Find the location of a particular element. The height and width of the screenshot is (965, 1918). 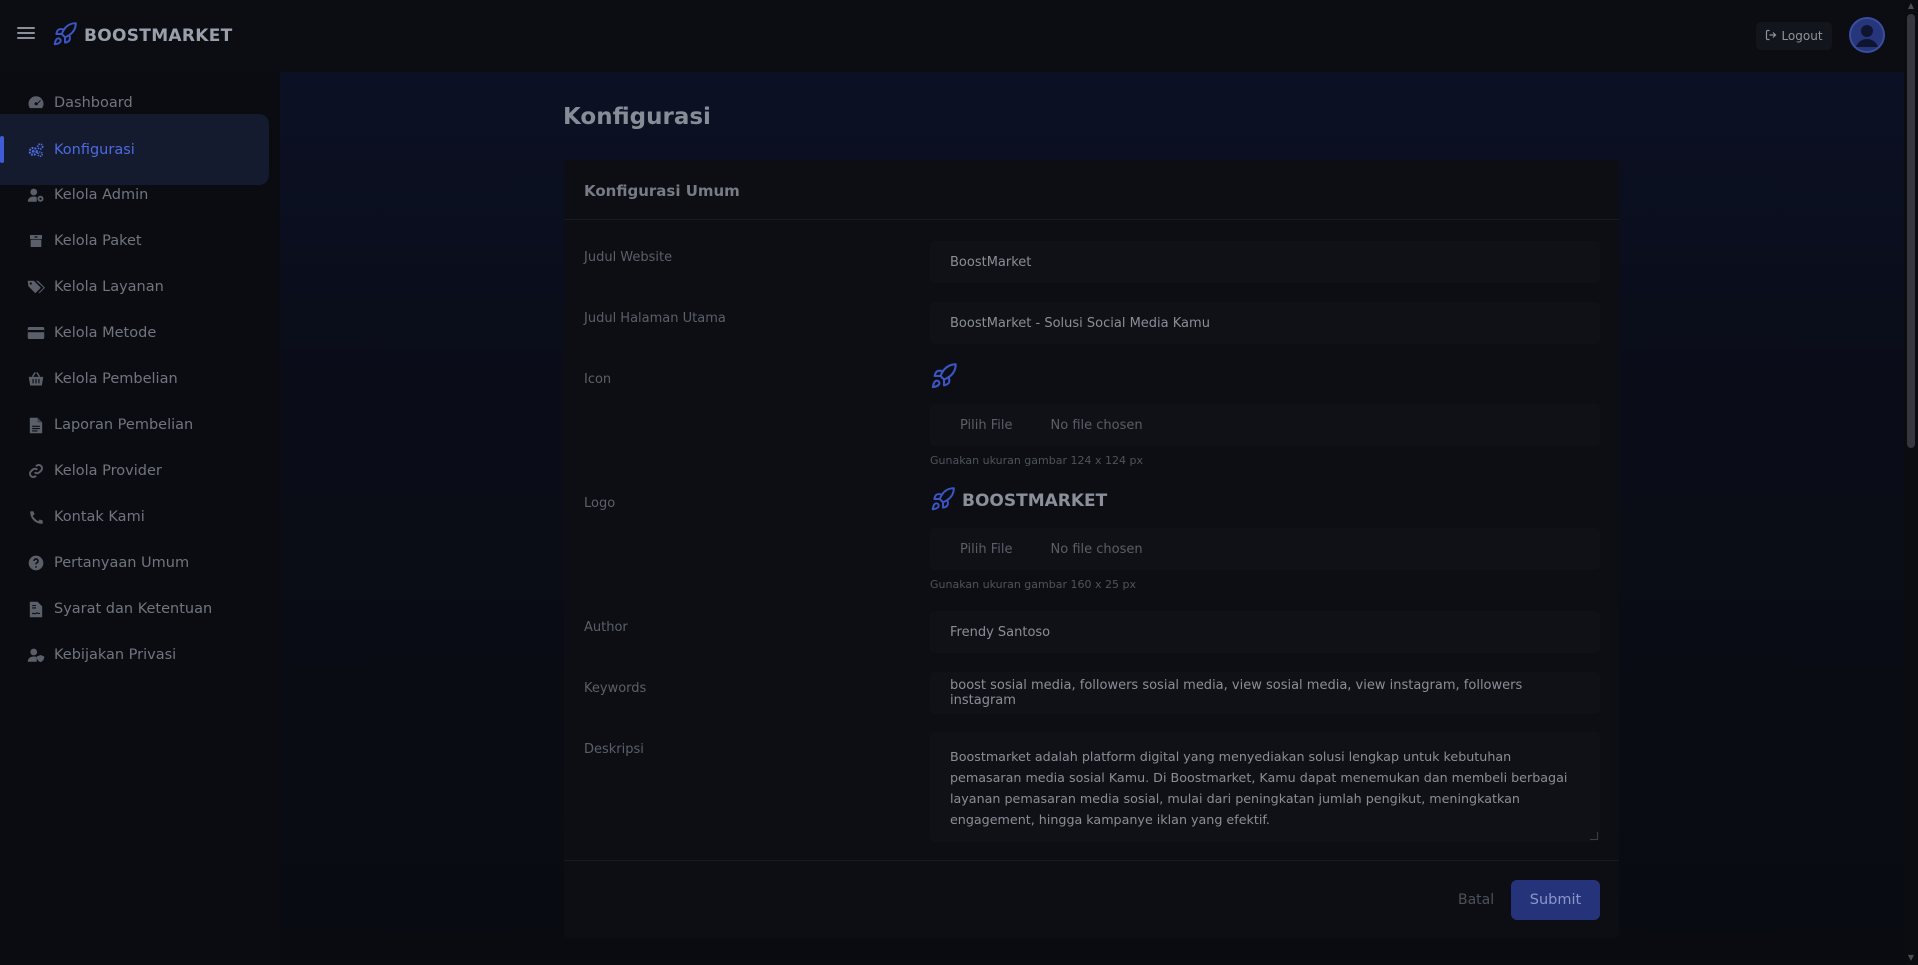

resize-handle is located at coordinates (1594, 836).